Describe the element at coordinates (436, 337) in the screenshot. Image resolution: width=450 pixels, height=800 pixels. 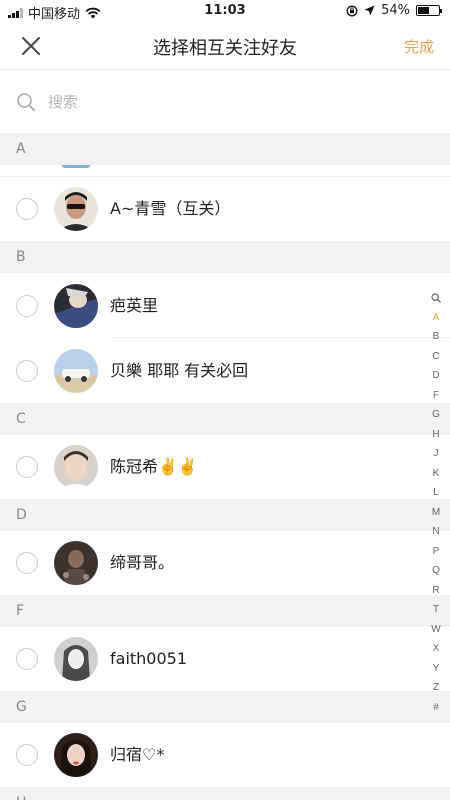
I see `index-letter: B` at that location.